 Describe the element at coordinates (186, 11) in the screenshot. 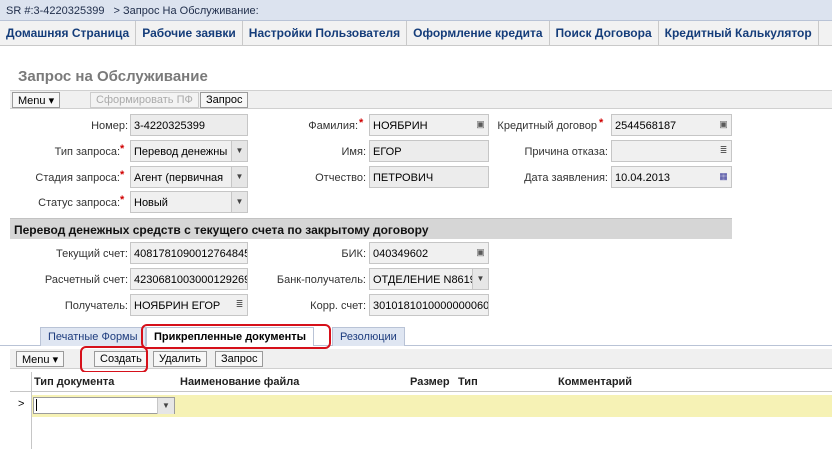

I see `breadcrumb-current: > Запрос На Обслуживание:` at that location.